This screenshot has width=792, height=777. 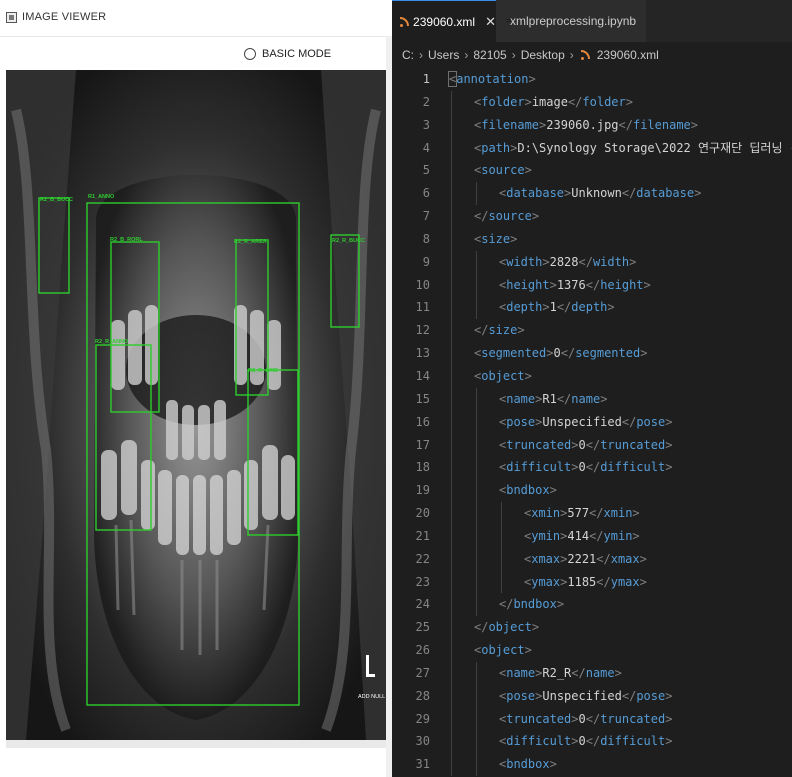 I want to click on editor-tabbar: 239060.xml ✕ xmlpreprocessing.ipynb, so click(x=592, y=21).